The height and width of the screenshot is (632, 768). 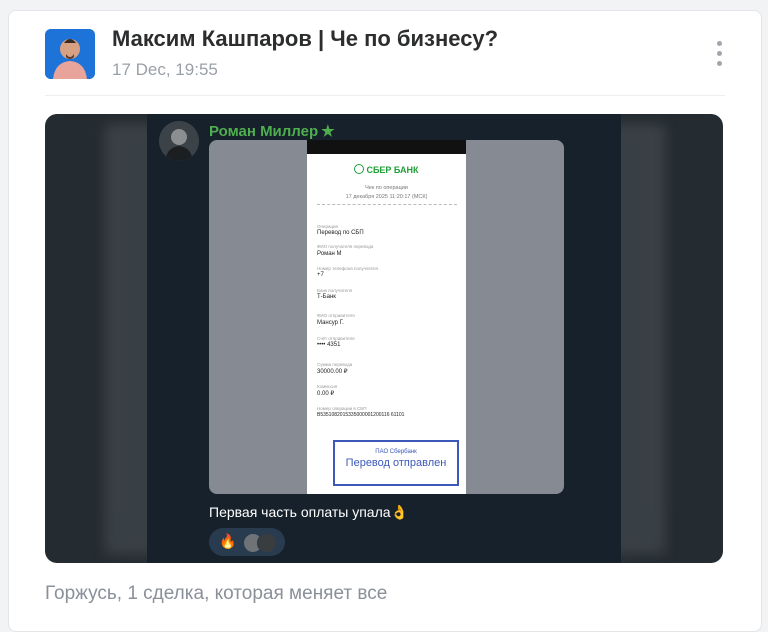 What do you see at coordinates (719, 54) in the screenshot?
I see `more-vertical-icon` at bounding box center [719, 54].